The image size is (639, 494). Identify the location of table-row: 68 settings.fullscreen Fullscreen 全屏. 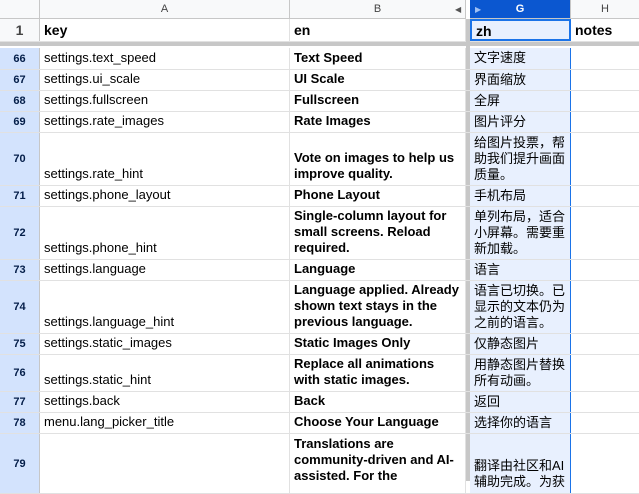
(319, 101).